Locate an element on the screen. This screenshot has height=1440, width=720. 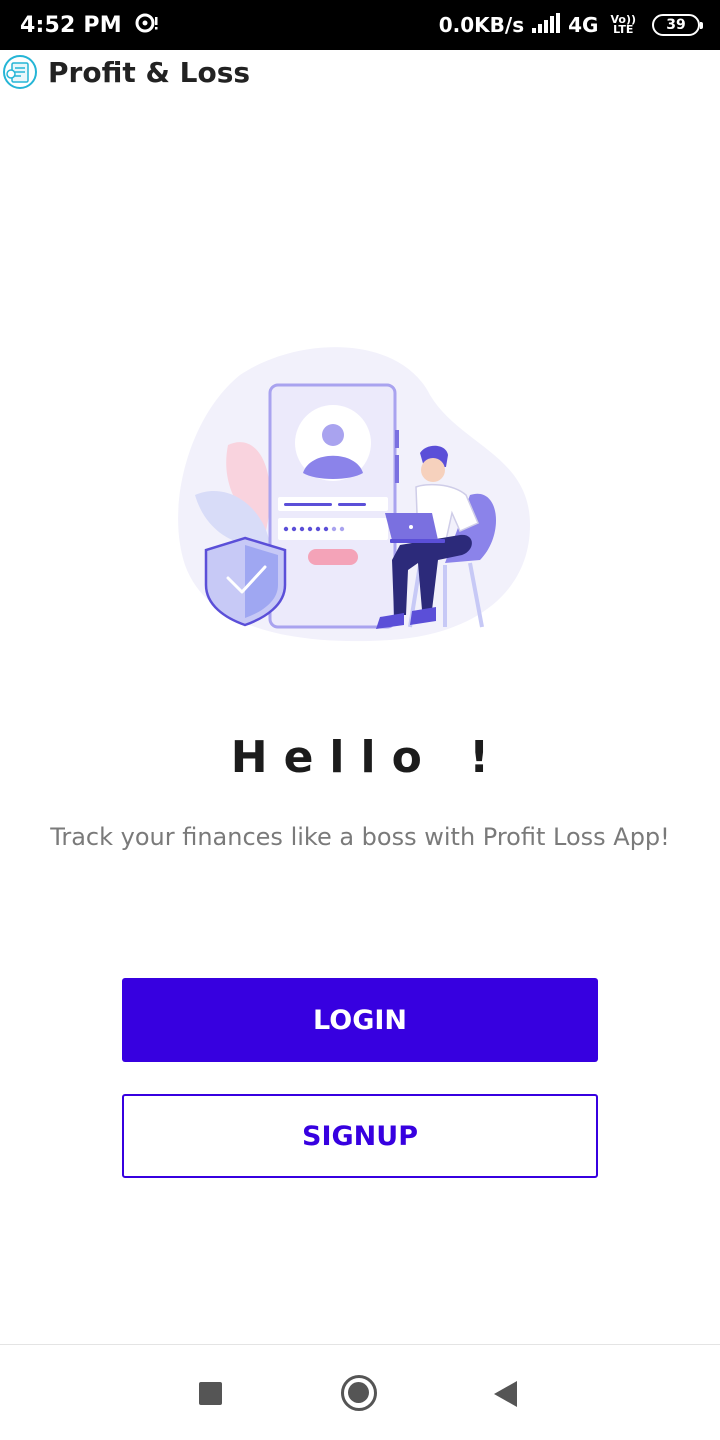
login-illustration is located at coordinates (360, 495).